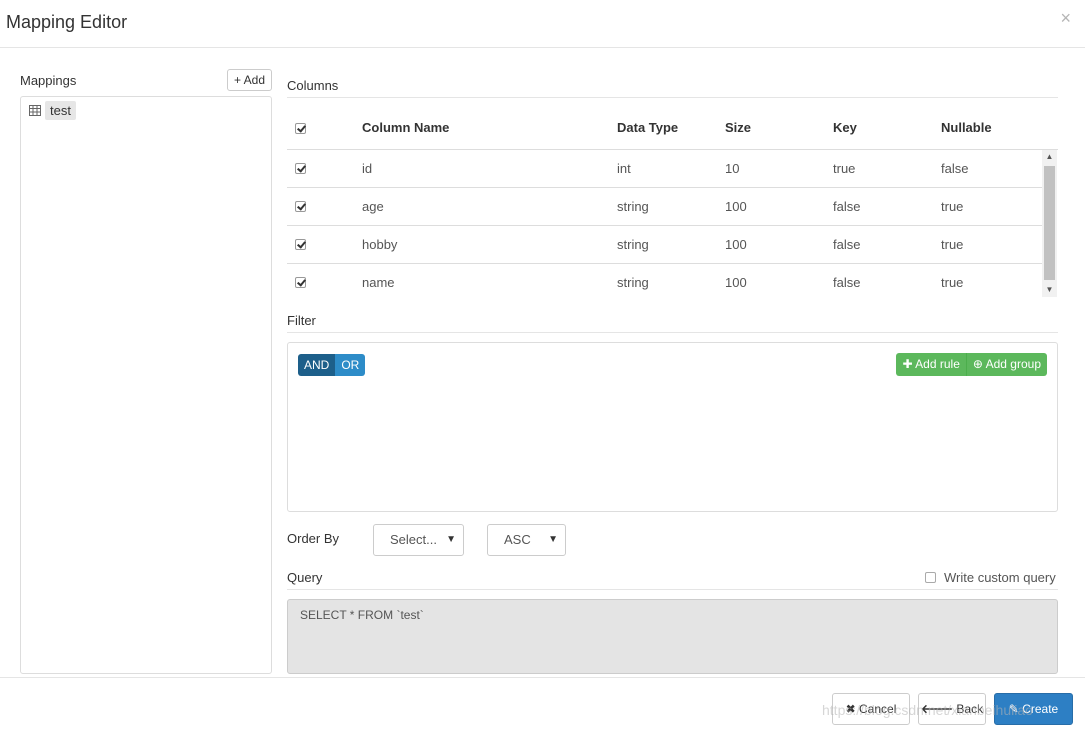  I want to click on magic-wand-icon: ✎, so click(1013, 709).